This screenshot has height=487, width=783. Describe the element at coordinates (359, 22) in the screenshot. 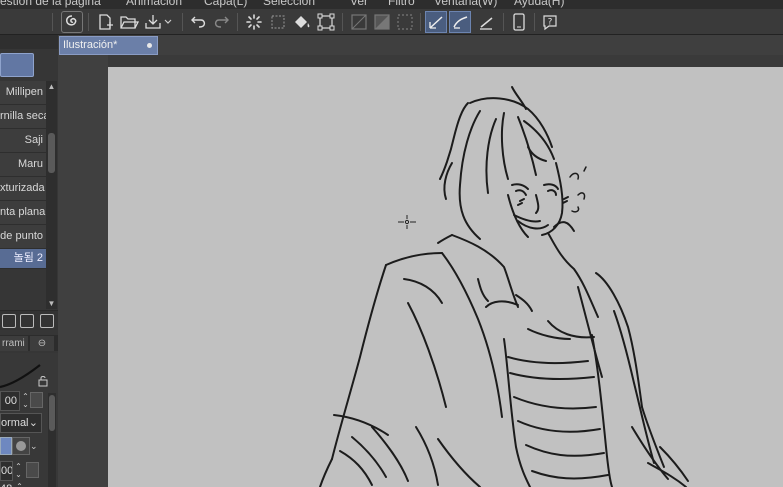

I see `hide-border-icon` at that location.